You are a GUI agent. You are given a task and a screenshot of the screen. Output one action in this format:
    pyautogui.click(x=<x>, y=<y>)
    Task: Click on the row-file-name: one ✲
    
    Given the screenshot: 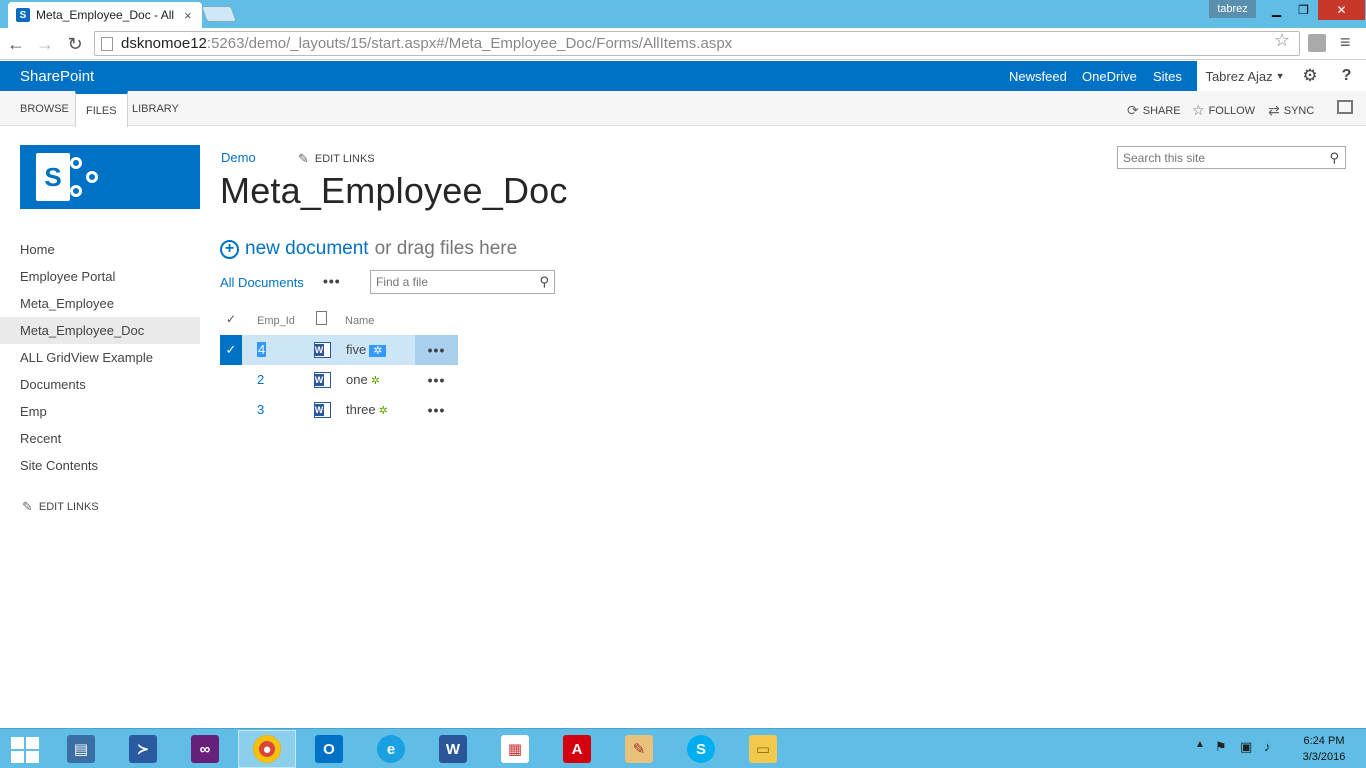 What is the action you would take?
    pyautogui.click(x=363, y=379)
    